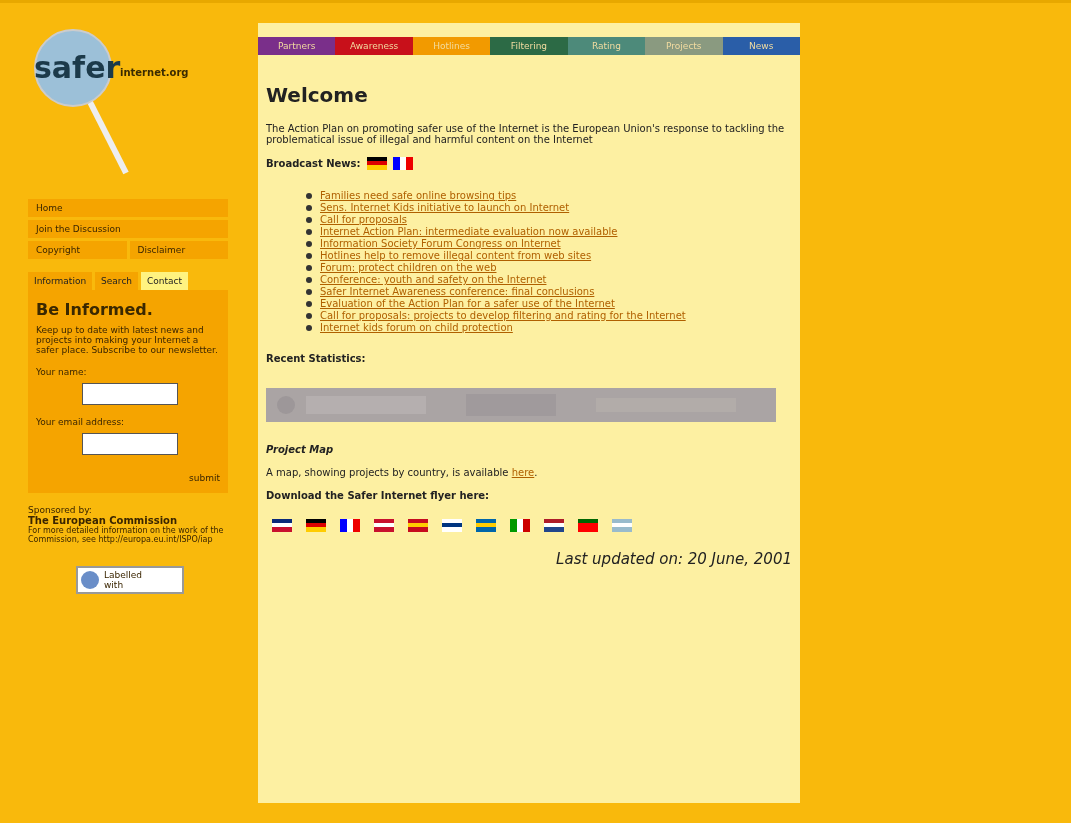  What do you see at coordinates (316, 358) in the screenshot?
I see `stats-label: Recent Statistics:` at bounding box center [316, 358].